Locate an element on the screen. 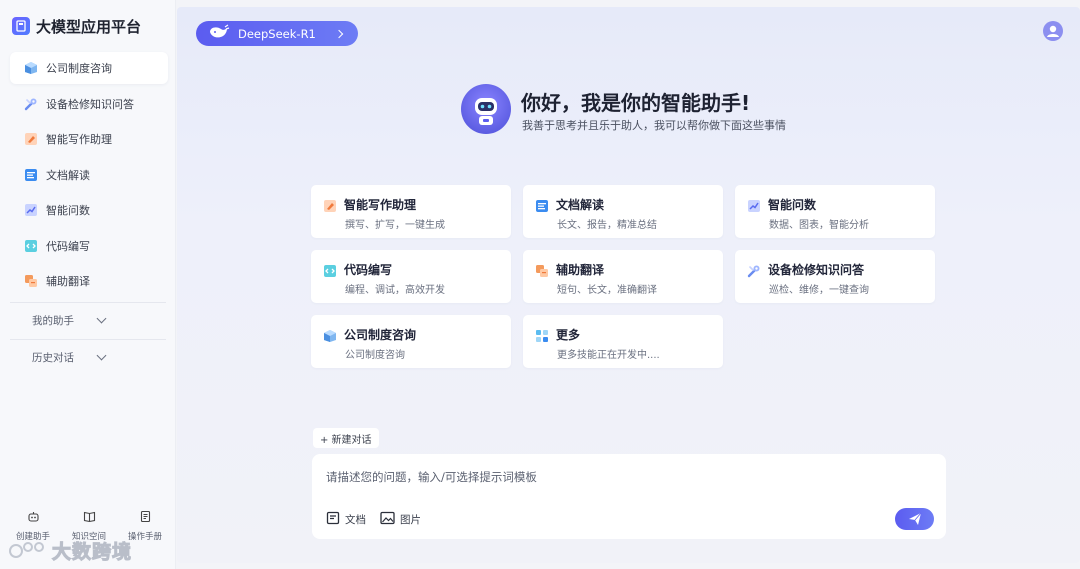 The width and height of the screenshot is (1080, 569). skill-card-company-policy: 公司制度咨询 公司制度咨询 is located at coordinates (411, 341).